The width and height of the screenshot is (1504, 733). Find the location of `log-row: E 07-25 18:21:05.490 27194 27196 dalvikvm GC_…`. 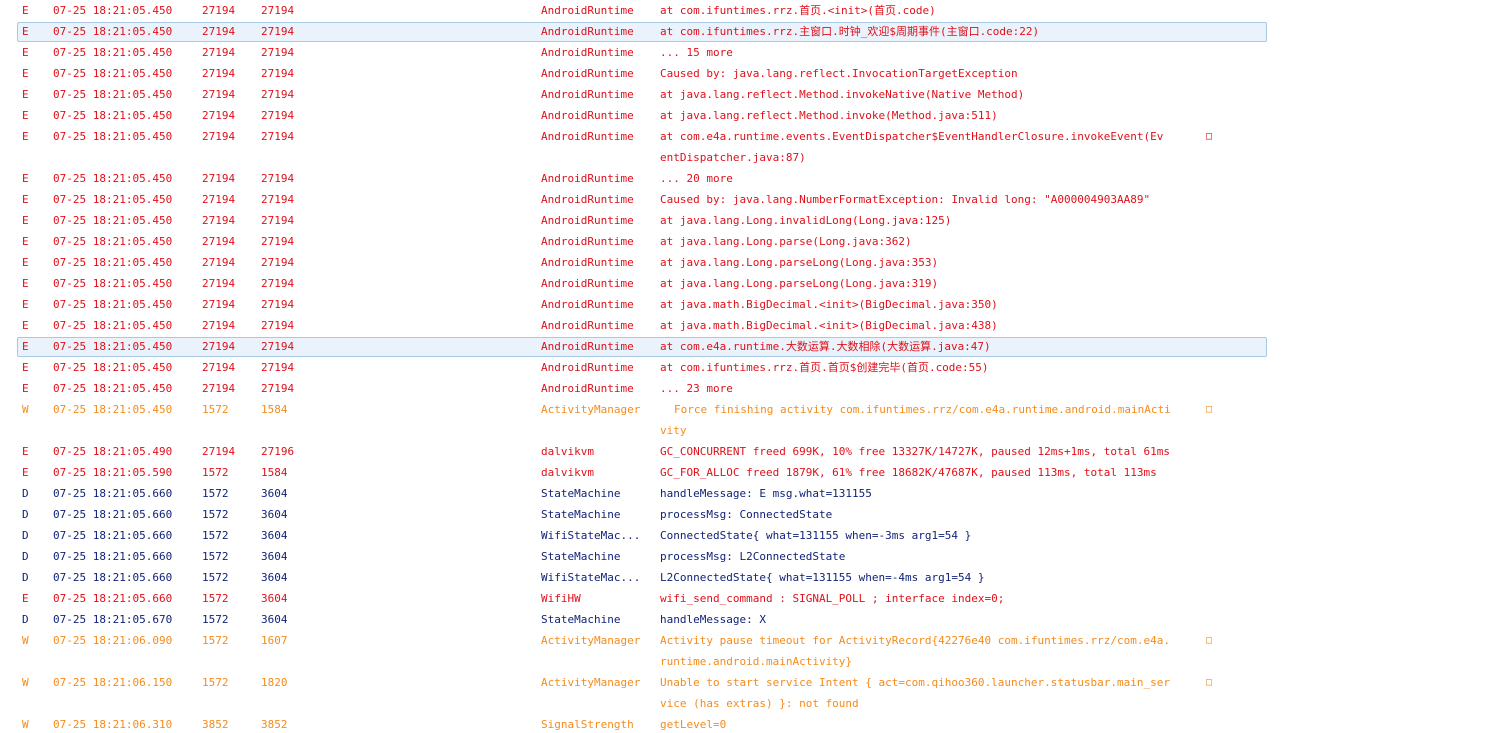

log-row: E 07-25 18:21:05.490 27194 27196 dalvikvm GC_… is located at coordinates (752, 451).